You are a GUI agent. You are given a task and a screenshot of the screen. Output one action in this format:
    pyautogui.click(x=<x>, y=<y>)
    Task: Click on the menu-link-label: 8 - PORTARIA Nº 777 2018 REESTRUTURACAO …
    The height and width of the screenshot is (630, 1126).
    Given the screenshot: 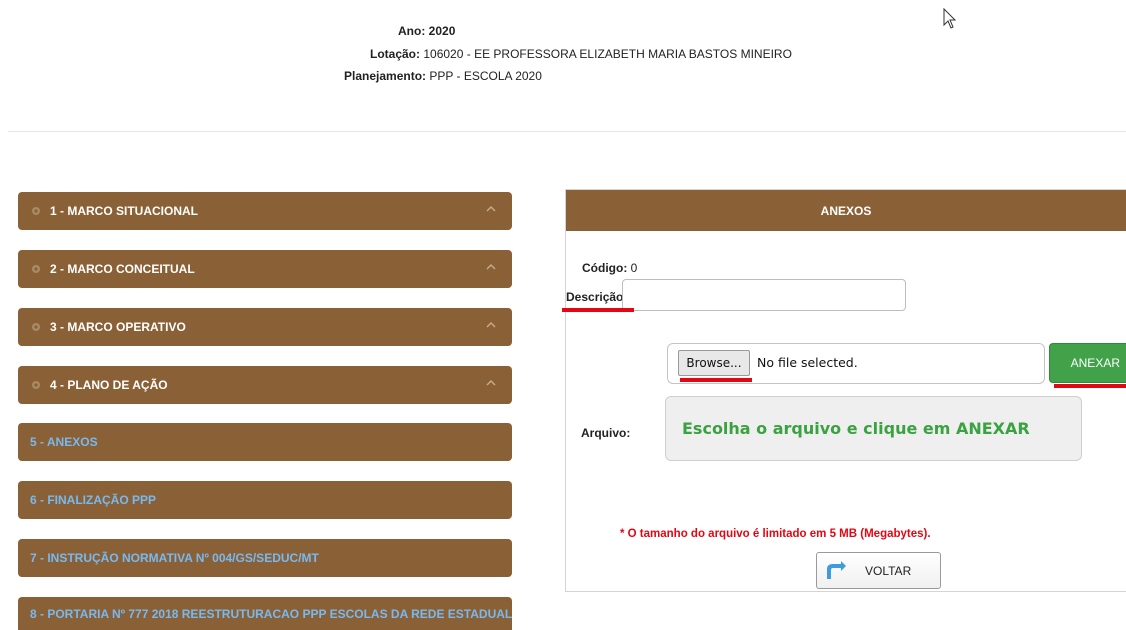 What is the action you would take?
    pyautogui.click(x=271, y=613)
    